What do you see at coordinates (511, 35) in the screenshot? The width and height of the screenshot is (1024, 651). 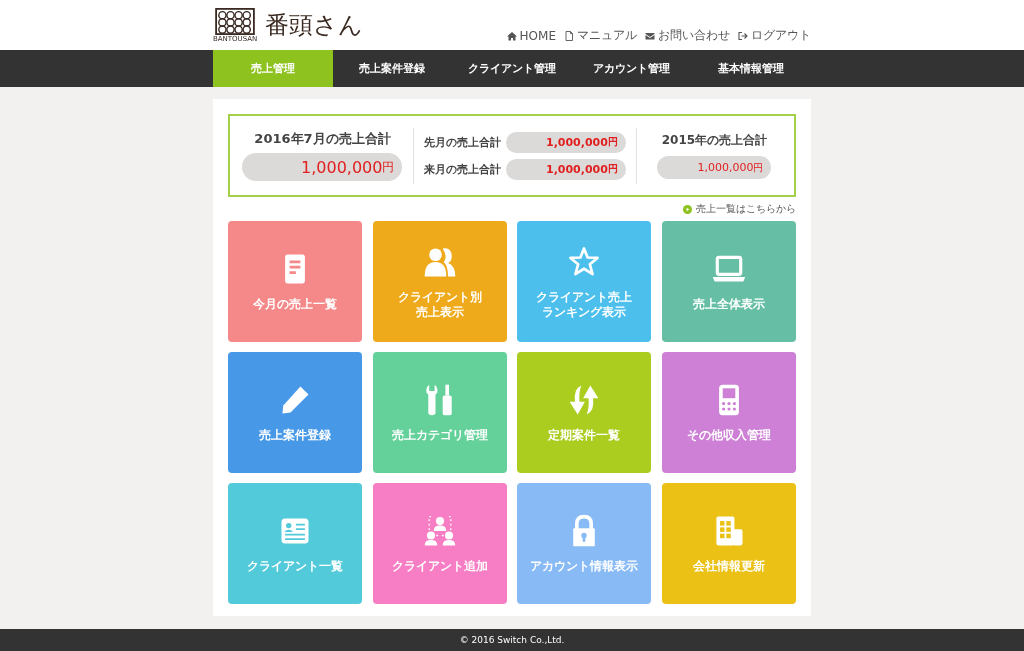 I see `home-icon` at bounding box center [511, 35].